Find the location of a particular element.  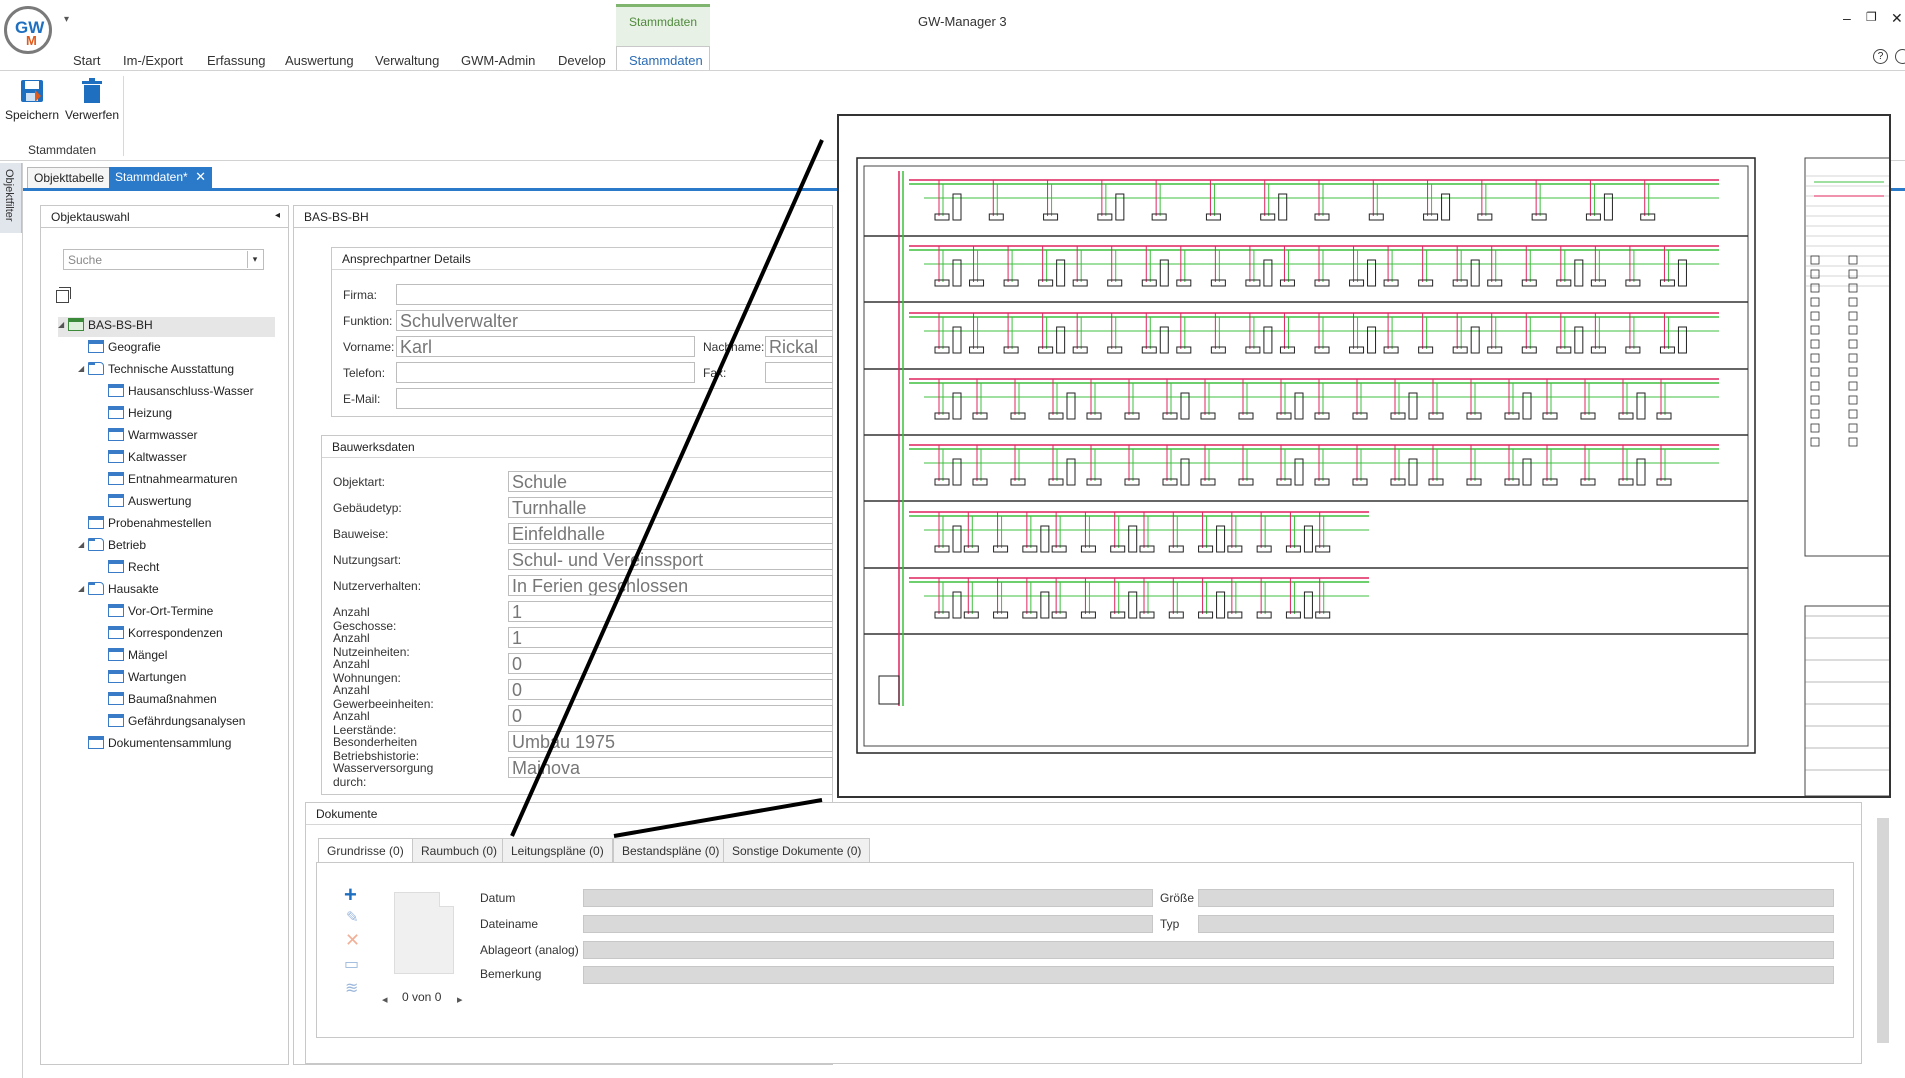

search-input: Suche ▾ is located at coordinates (163, 259).